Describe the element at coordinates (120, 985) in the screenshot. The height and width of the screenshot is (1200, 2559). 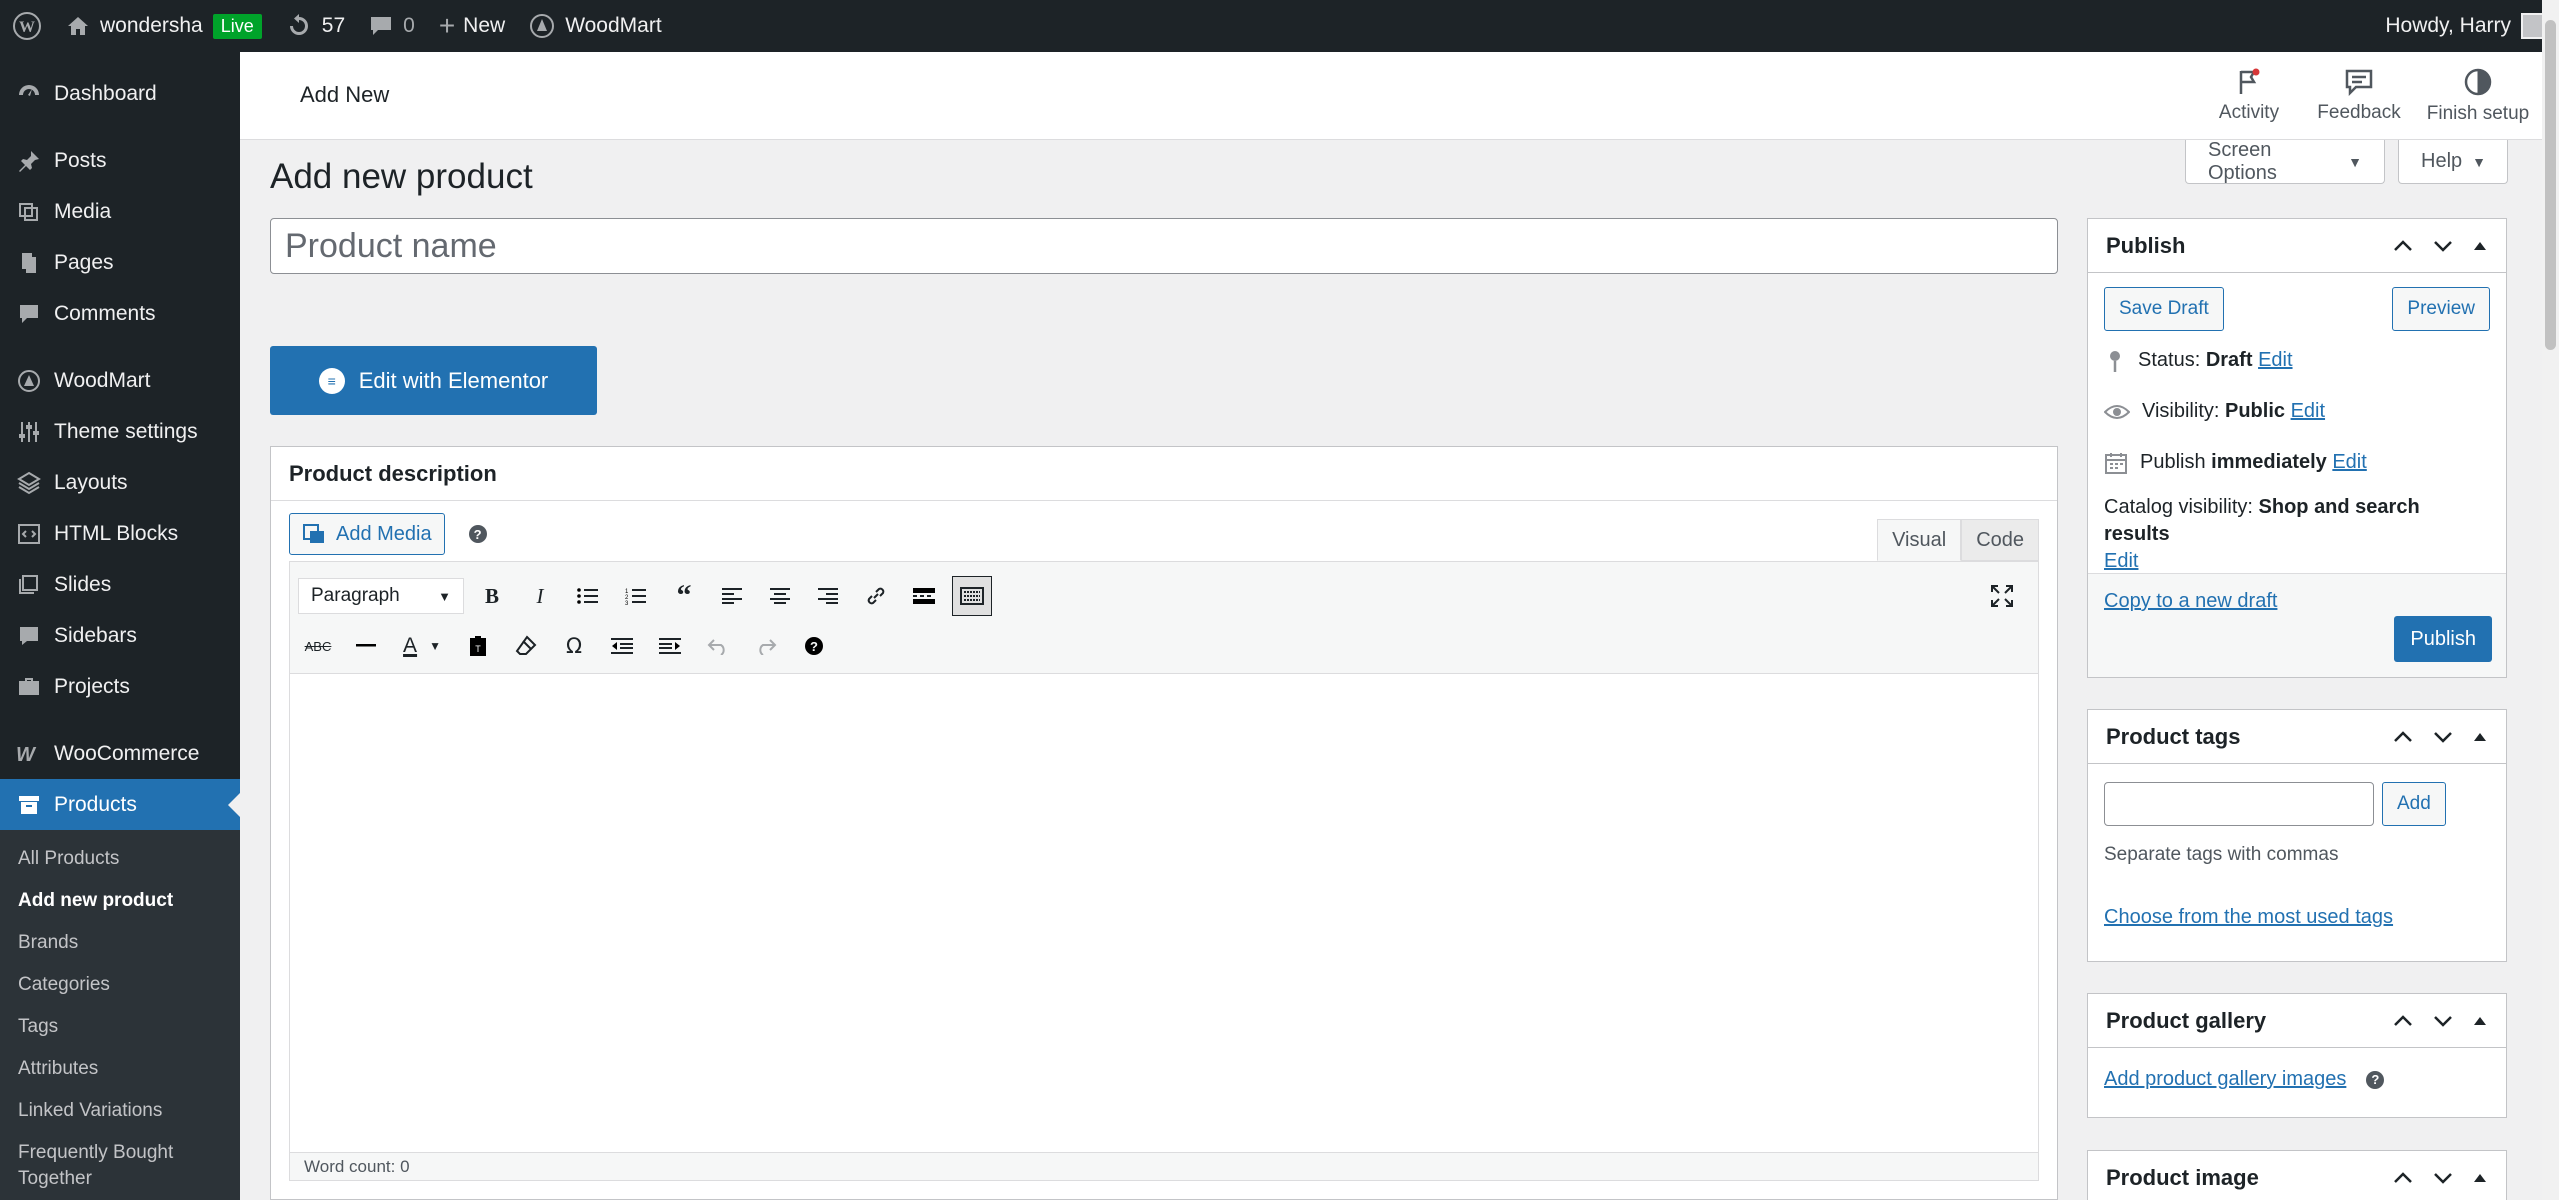
I see `submenu-categories: Categories` at that location.